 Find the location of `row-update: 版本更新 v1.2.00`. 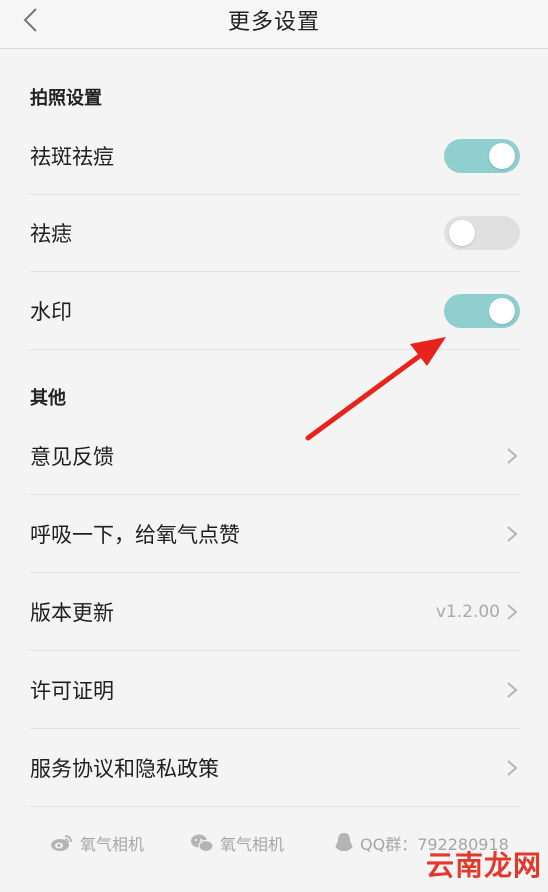

row-update: 版本更新 v1.2.00 is located at coordinates (275, 612).